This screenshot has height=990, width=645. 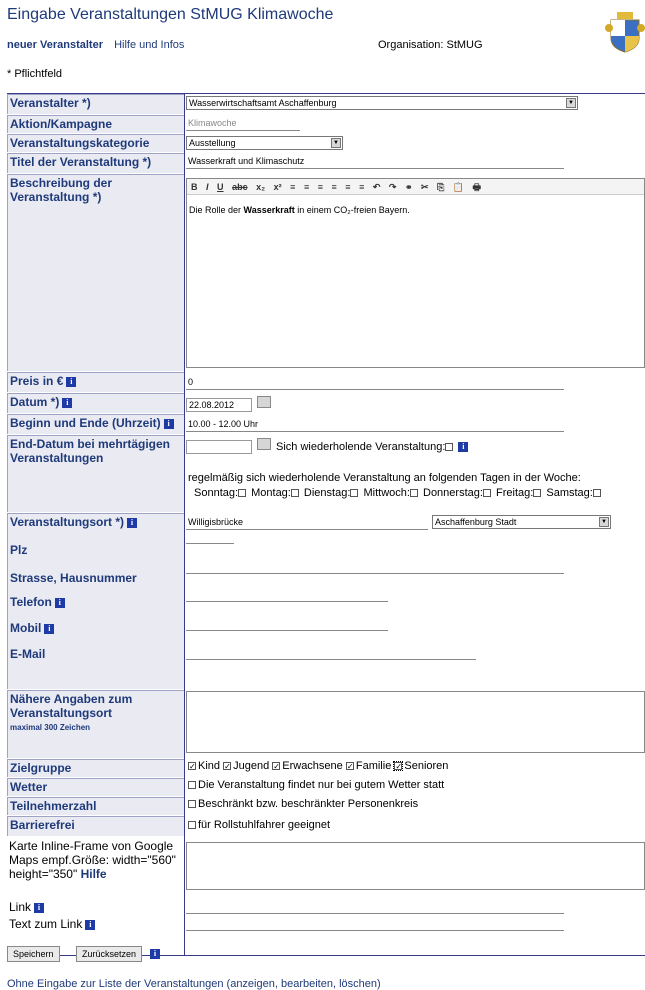 I want to click on zielgruppe-kind-label: Kind, so click(x=209, y=766).